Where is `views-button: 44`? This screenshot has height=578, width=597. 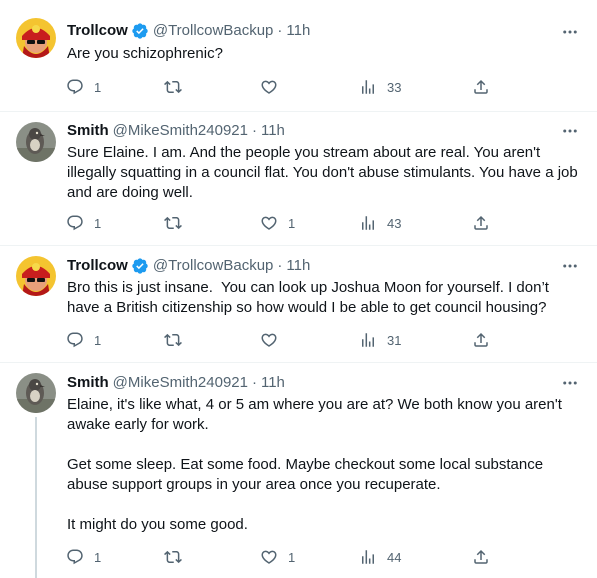 views-button: 44 is located at coordinates (380, 557).